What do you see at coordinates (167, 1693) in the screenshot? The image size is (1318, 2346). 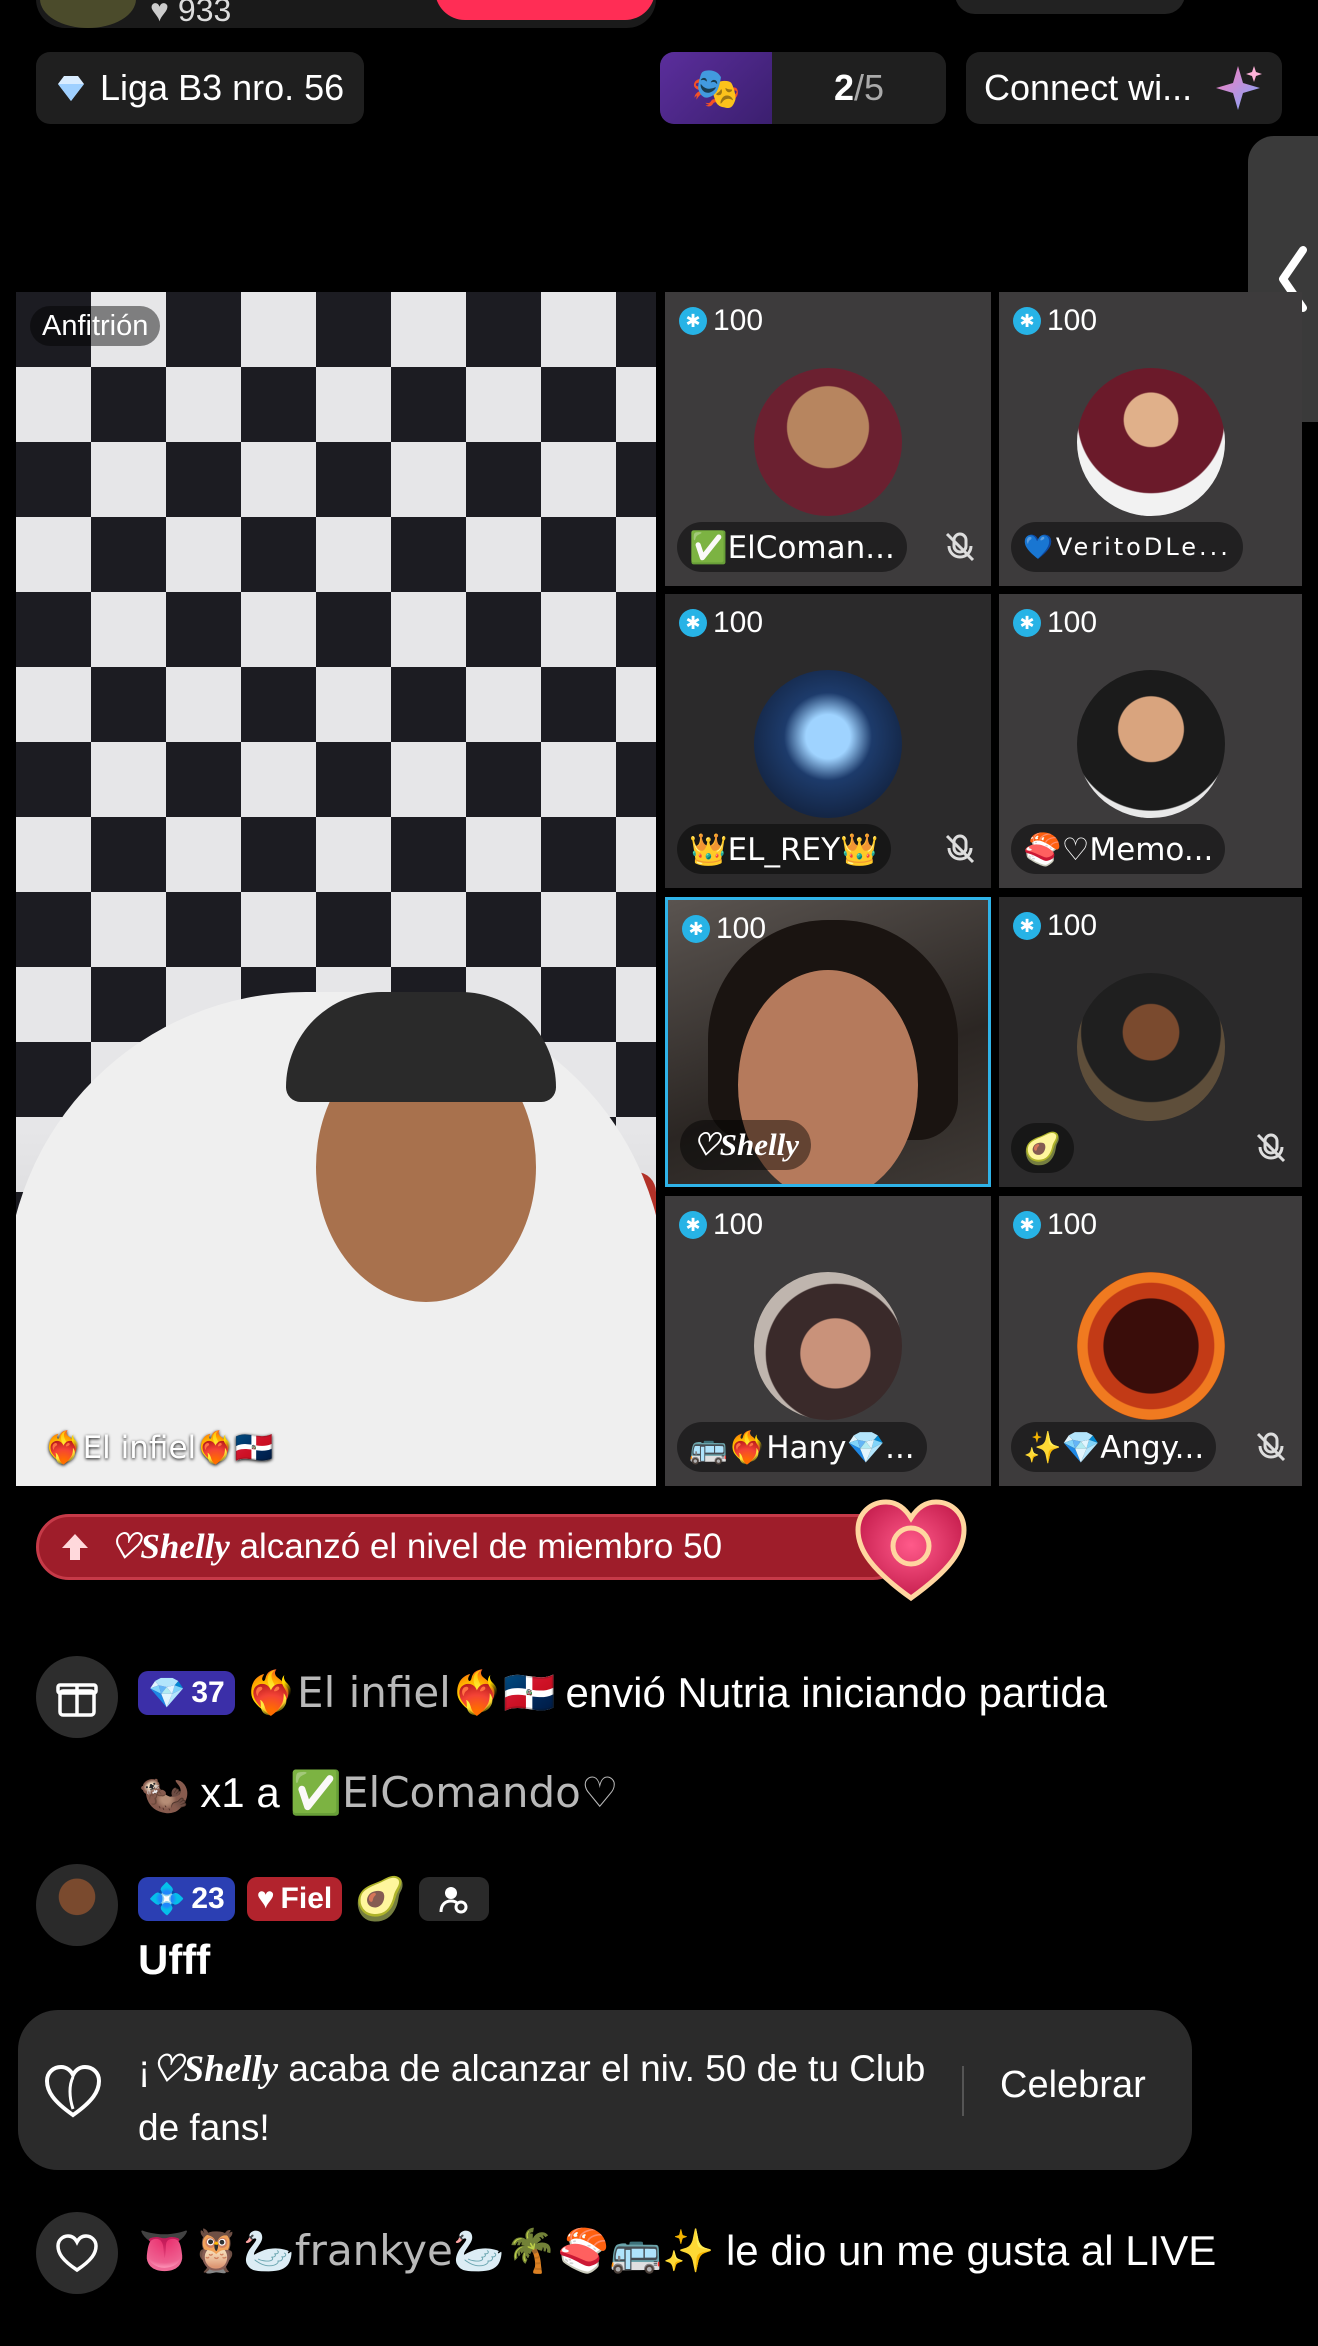 I see `gem-icon: 💎` at bounding box center [167, 1693].